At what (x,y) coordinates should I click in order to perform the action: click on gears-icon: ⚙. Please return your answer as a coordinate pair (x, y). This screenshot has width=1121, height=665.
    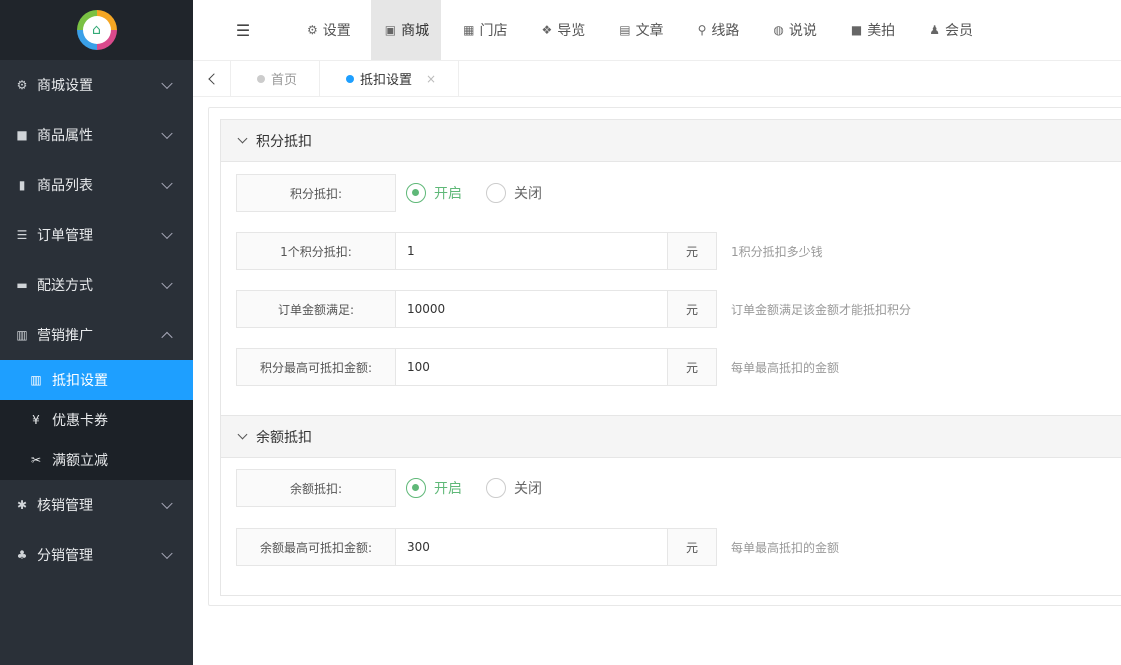
    Looking at the image, I should click on (22, 85).